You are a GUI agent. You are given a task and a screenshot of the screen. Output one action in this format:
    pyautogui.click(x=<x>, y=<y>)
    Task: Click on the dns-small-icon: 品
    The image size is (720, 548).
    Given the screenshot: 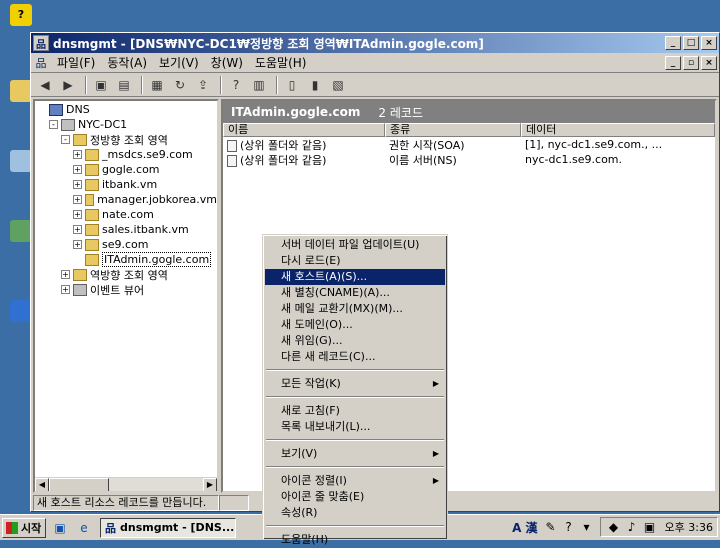 What is the action you would take?
    pyautogui.click(x=41, y=63)
    